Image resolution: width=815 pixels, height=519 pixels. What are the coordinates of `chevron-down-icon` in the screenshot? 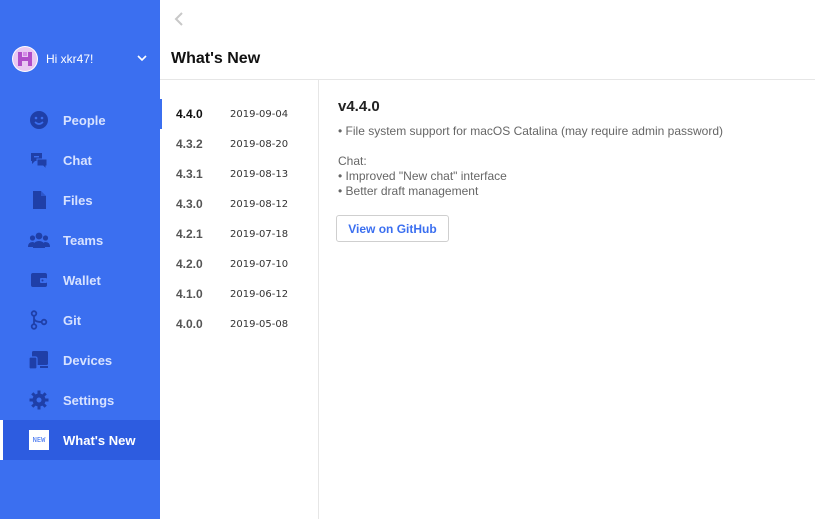 It's located at (142, 58).